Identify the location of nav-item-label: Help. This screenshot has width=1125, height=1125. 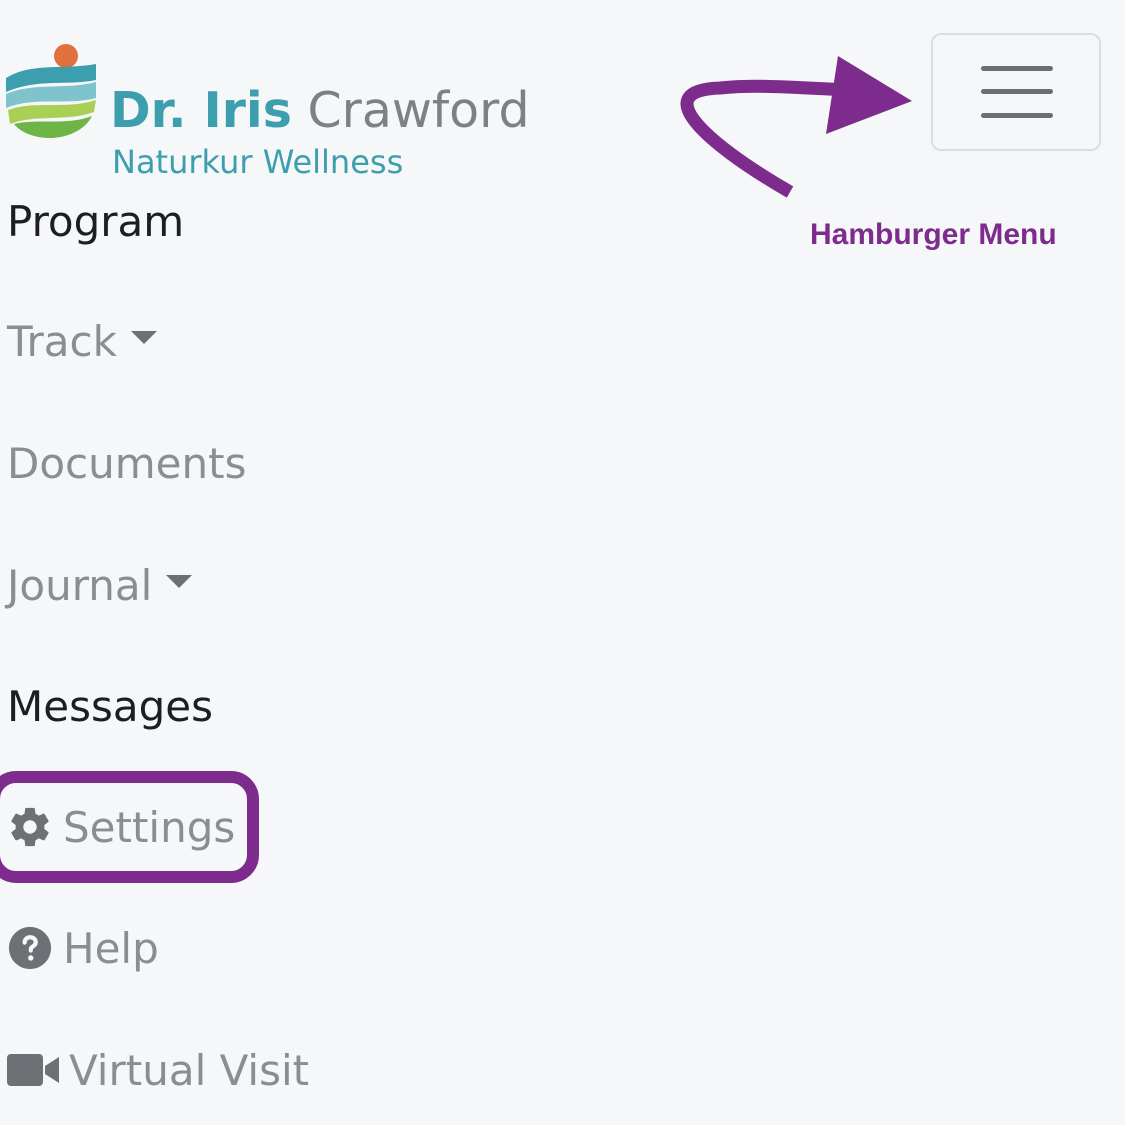
(111, 948).